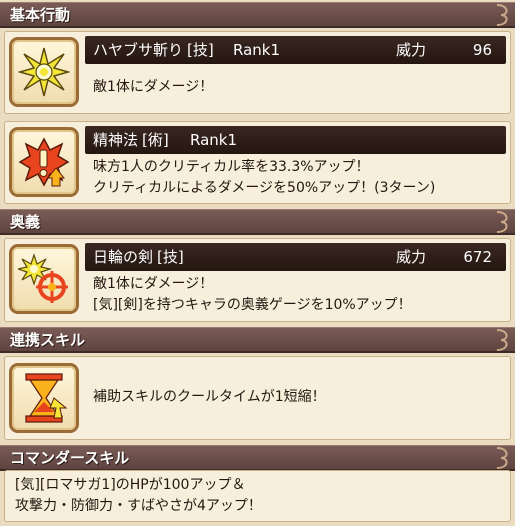  Describe the element at coordinates (138, 50) in the screenshot. I see `skill-name: ハヤブサ斬り` at that location.